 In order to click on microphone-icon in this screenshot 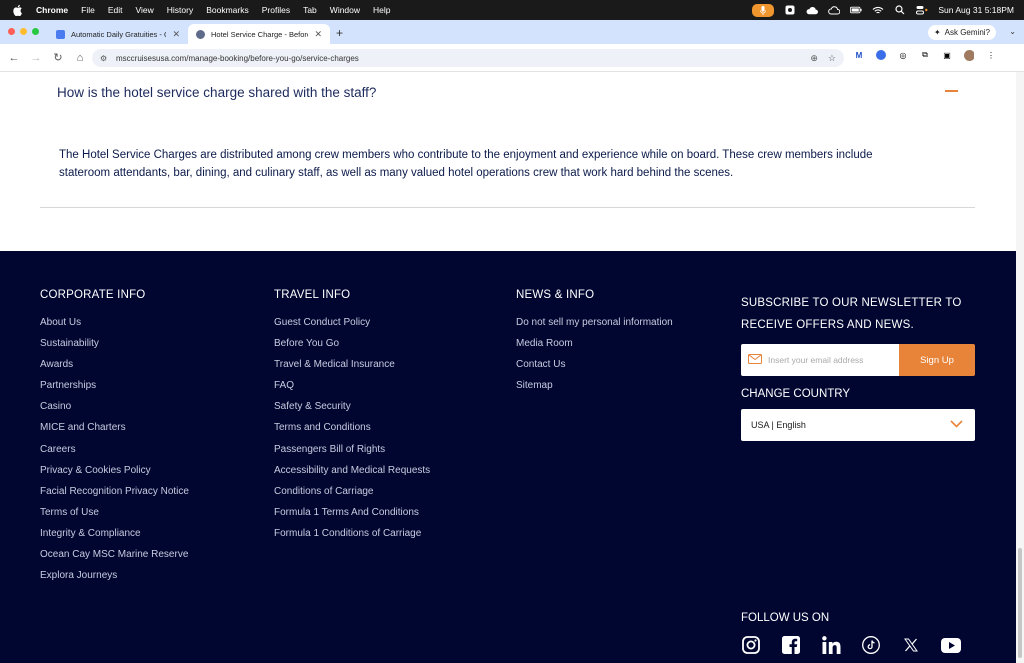, I will do `click(763, 10)`.